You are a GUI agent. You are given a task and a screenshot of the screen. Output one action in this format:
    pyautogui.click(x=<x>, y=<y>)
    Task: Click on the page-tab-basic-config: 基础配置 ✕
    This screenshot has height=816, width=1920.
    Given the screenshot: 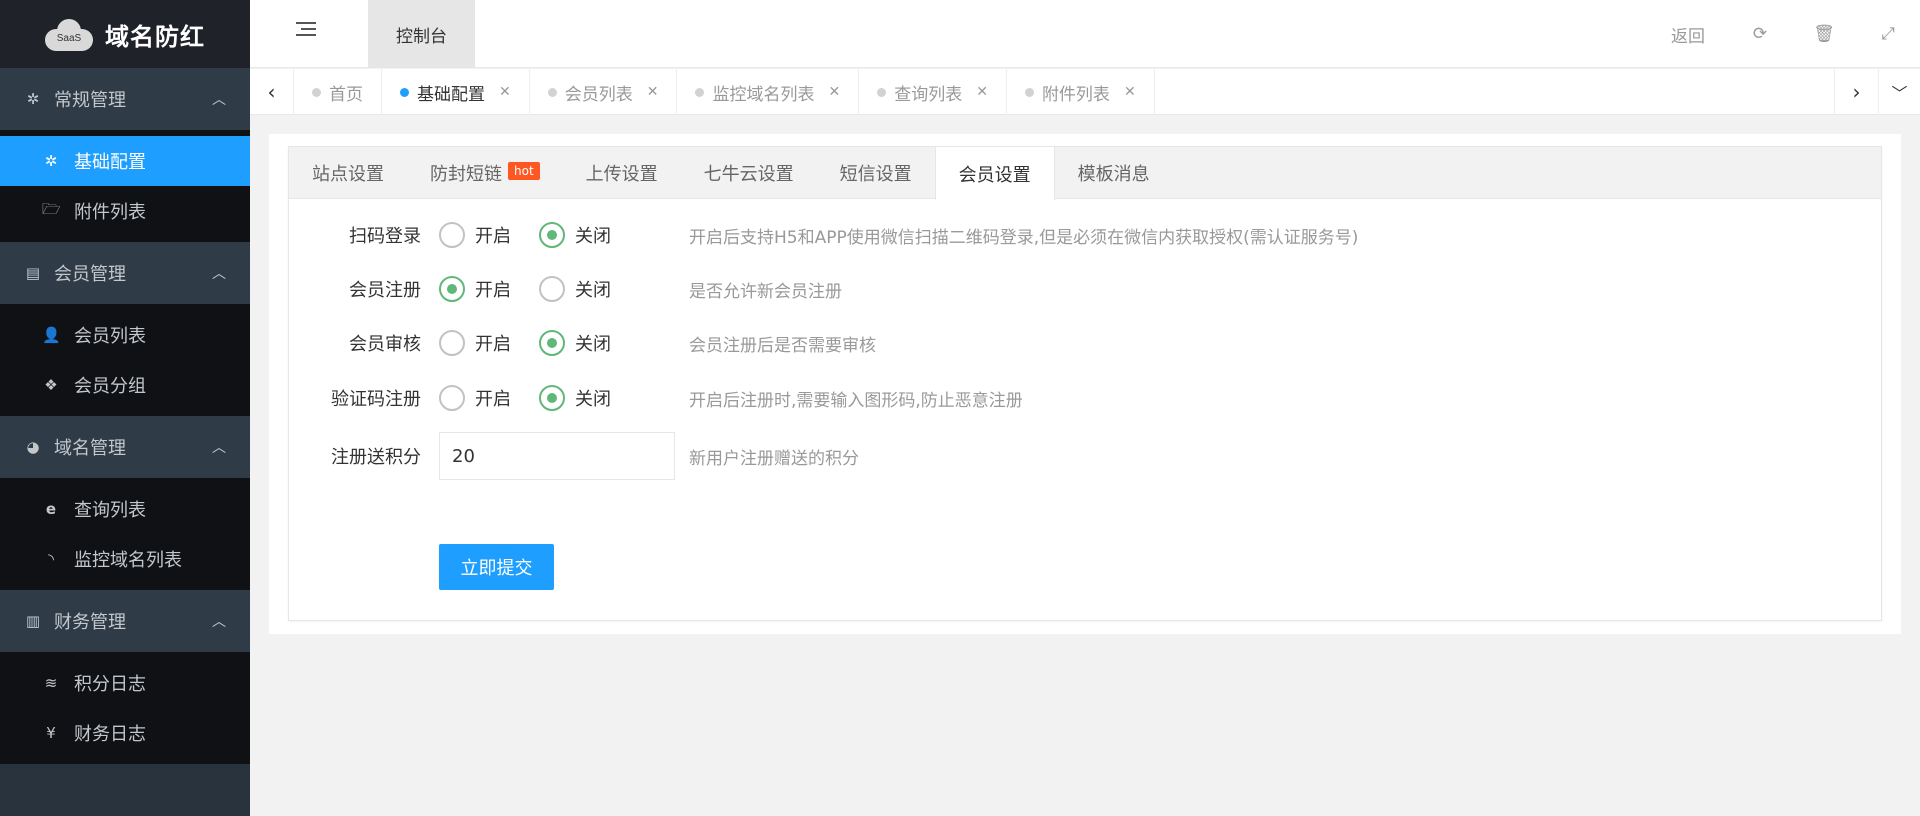 What is the action you would take?
    pyautogui.click(x=456, y=92)
    